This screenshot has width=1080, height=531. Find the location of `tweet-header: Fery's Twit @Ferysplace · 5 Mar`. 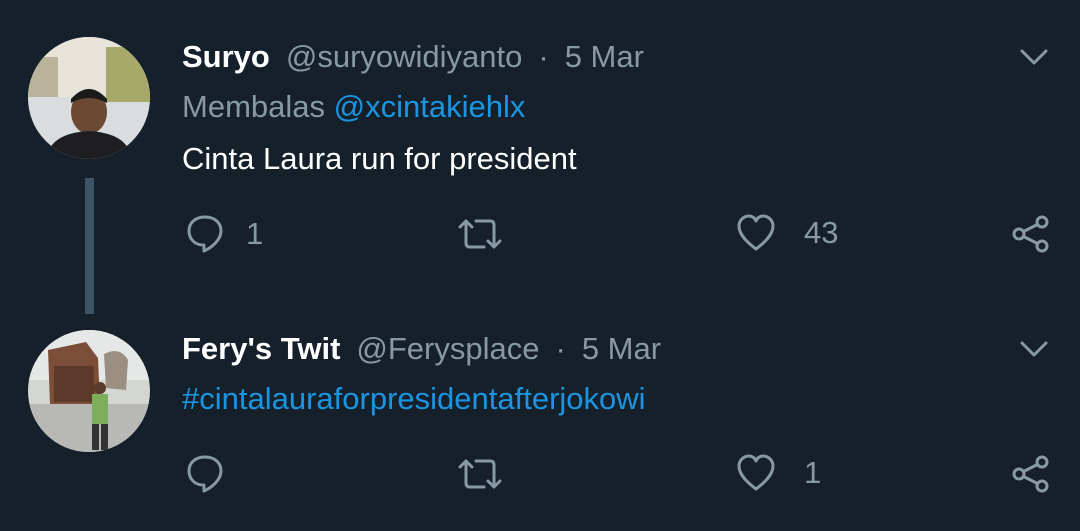

tweet-header: Fery's Twit @Ferysplace · 5 Mar is located at coordinates (421, 349).